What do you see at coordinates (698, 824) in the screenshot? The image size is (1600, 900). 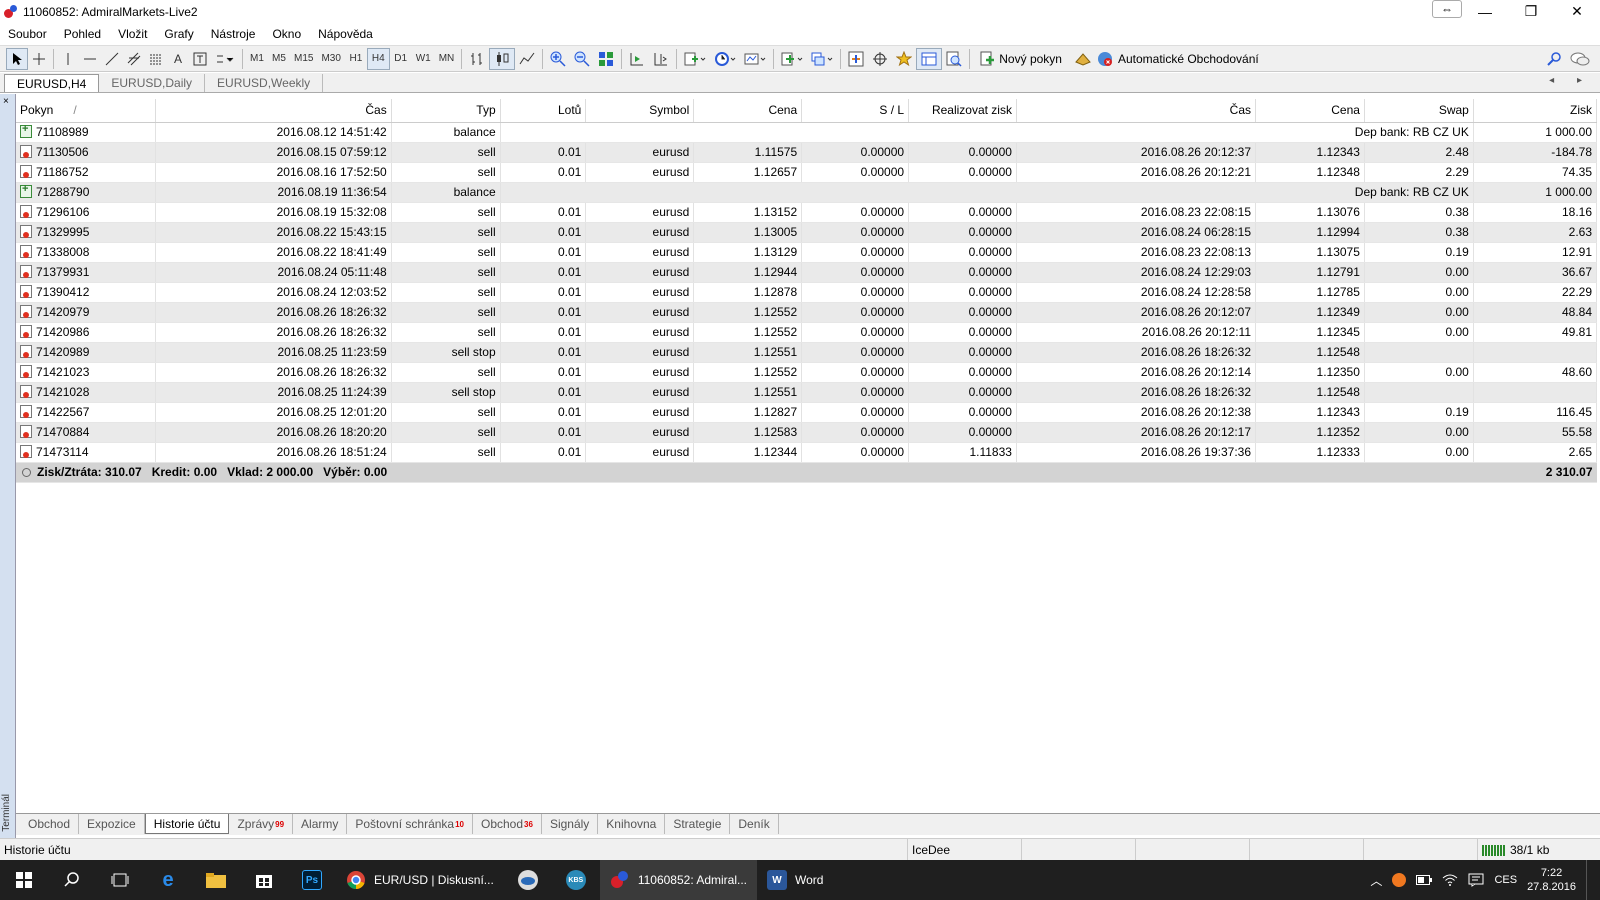 I see `terminal-tab: Strategie` at bounding box center [698, 824].